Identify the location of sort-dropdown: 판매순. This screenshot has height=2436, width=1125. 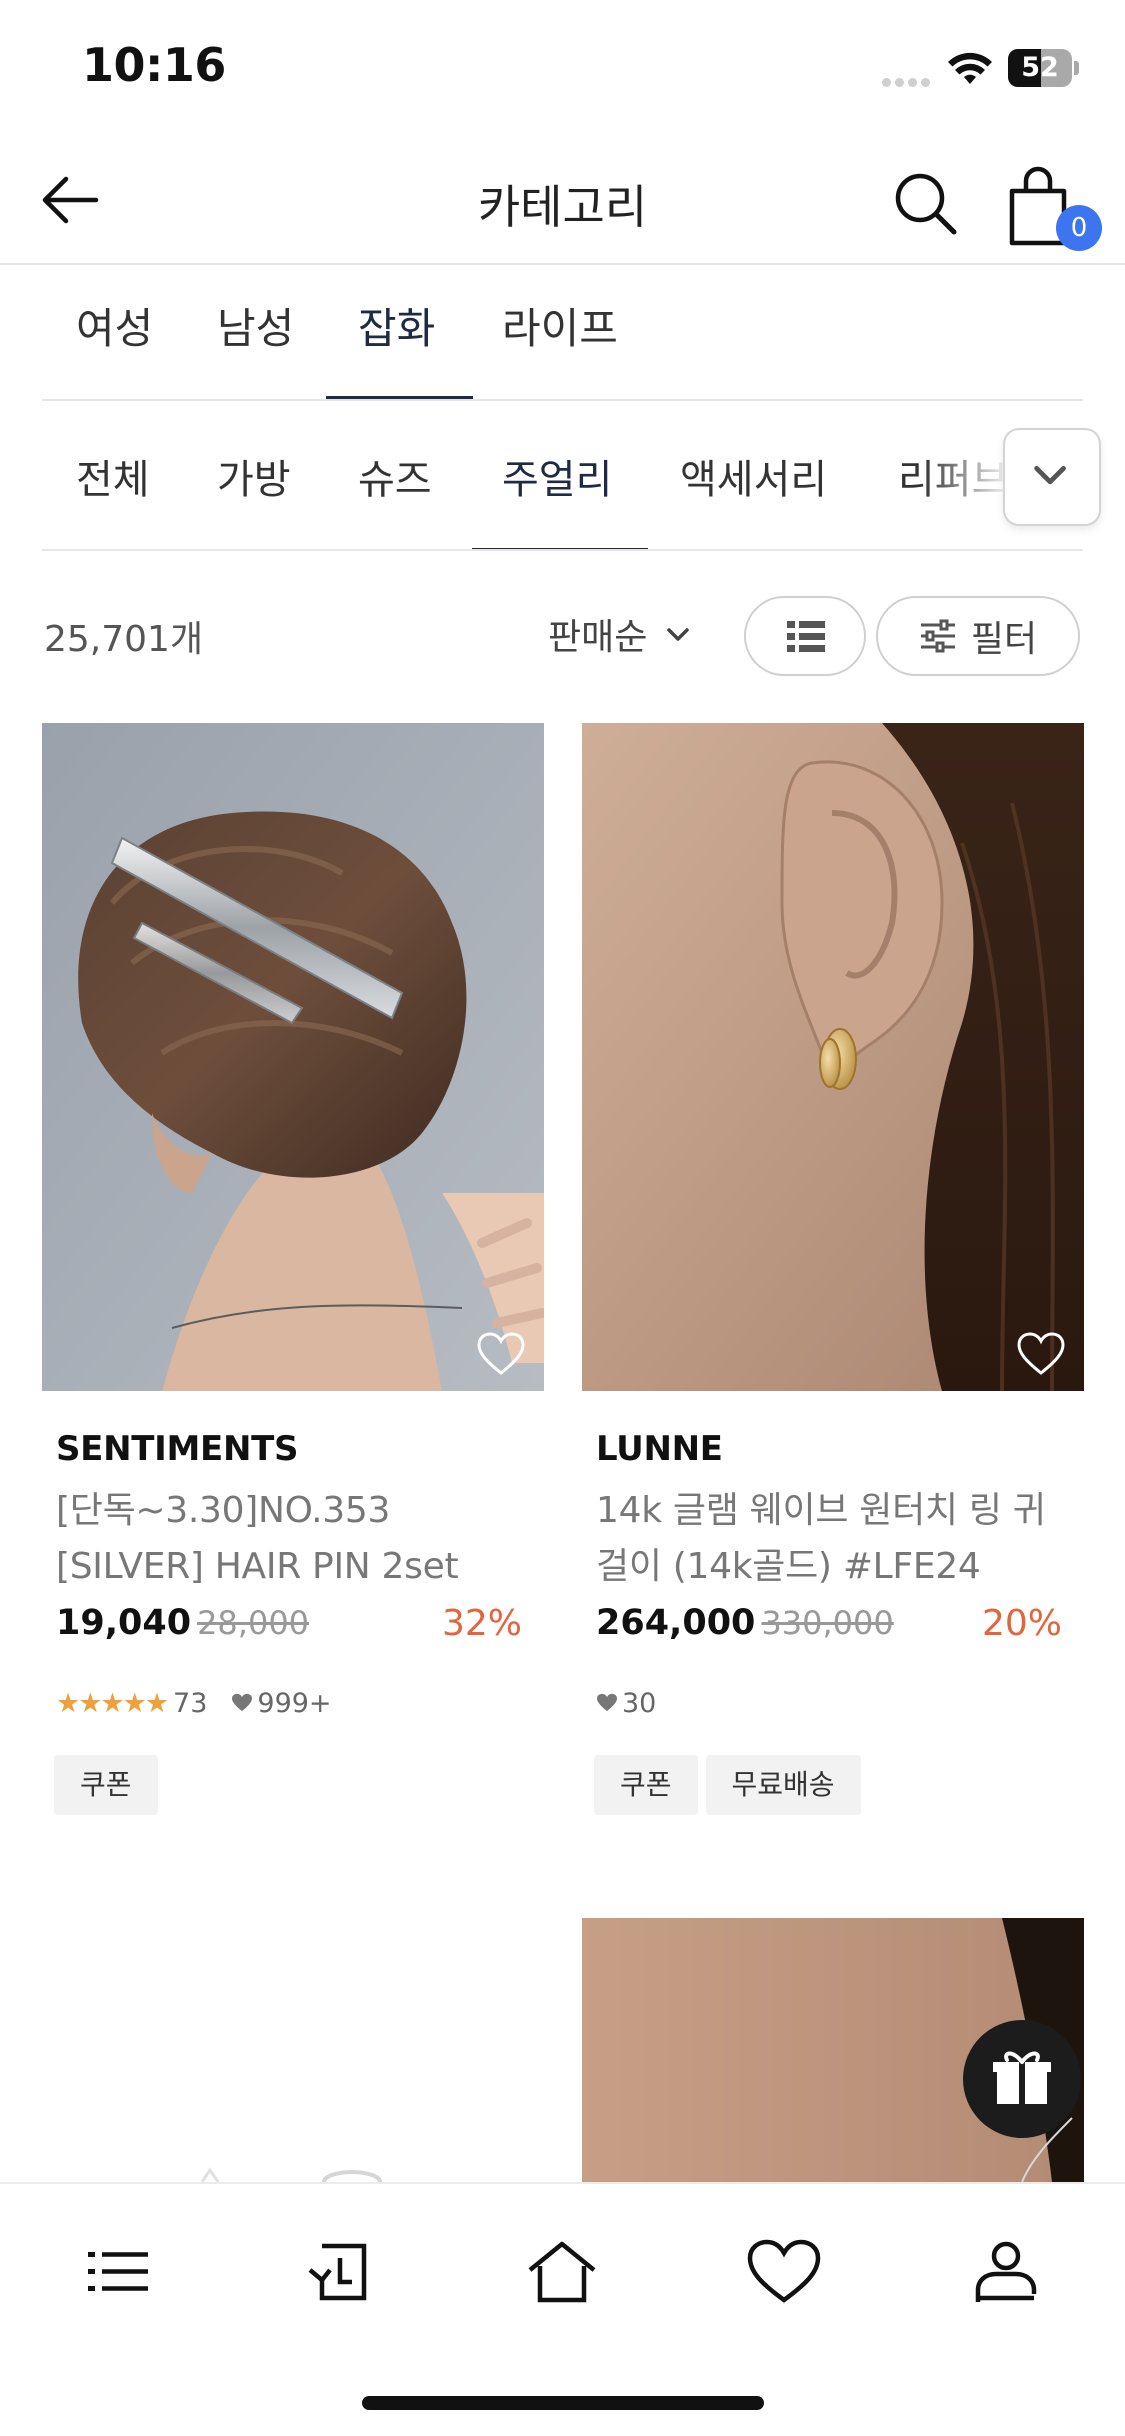
(620, 634).